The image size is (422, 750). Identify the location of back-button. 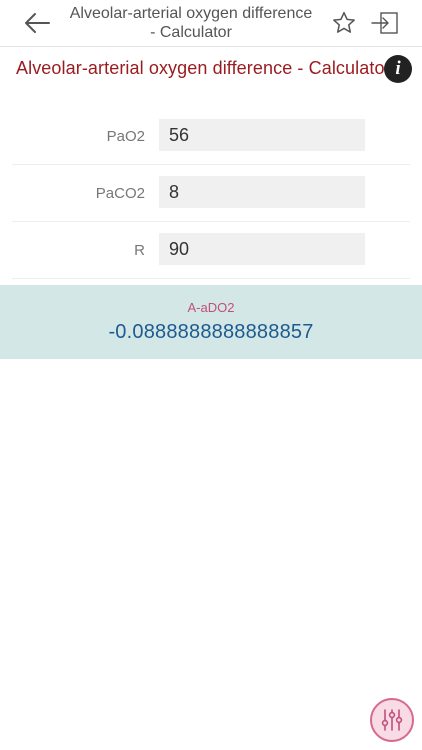
(37, 23).